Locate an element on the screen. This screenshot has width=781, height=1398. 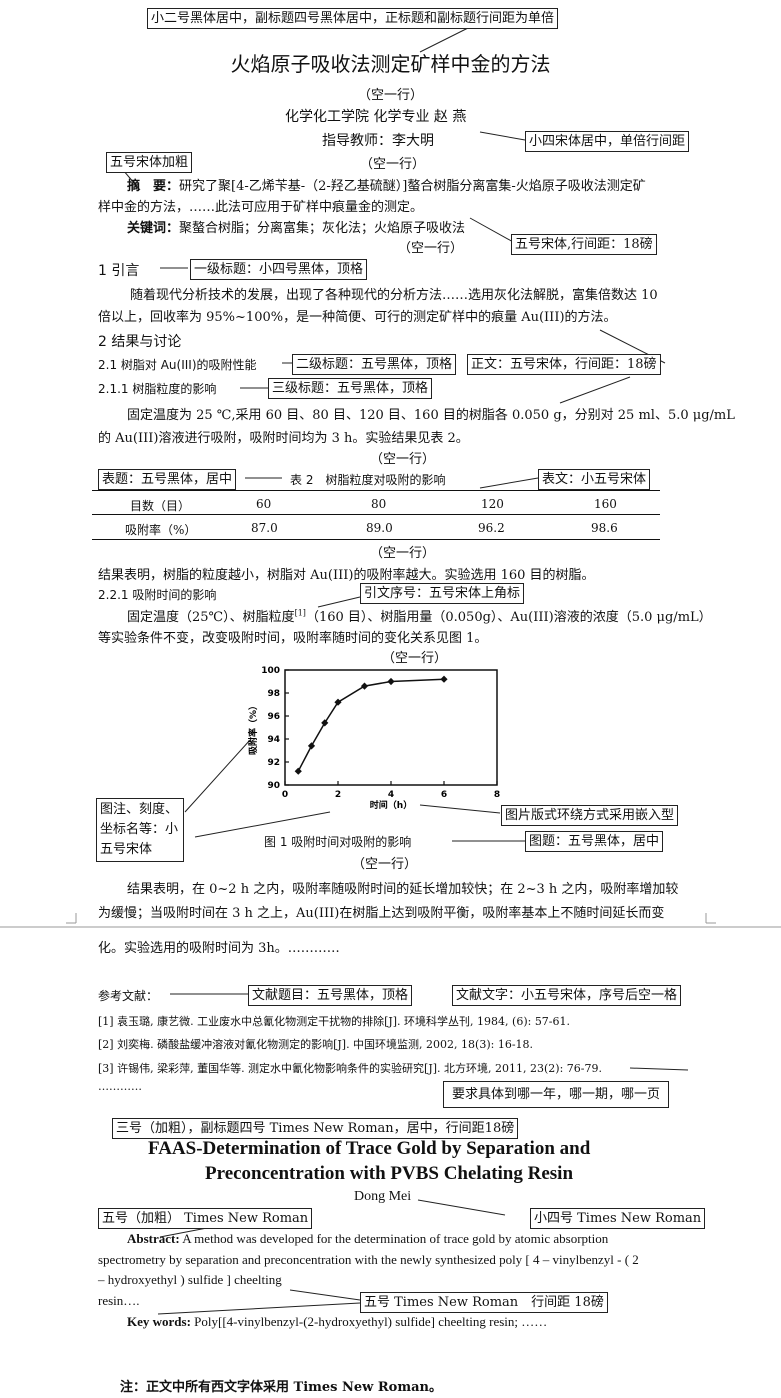
table-cell: 89.0 is located at coordinates (379, 528).